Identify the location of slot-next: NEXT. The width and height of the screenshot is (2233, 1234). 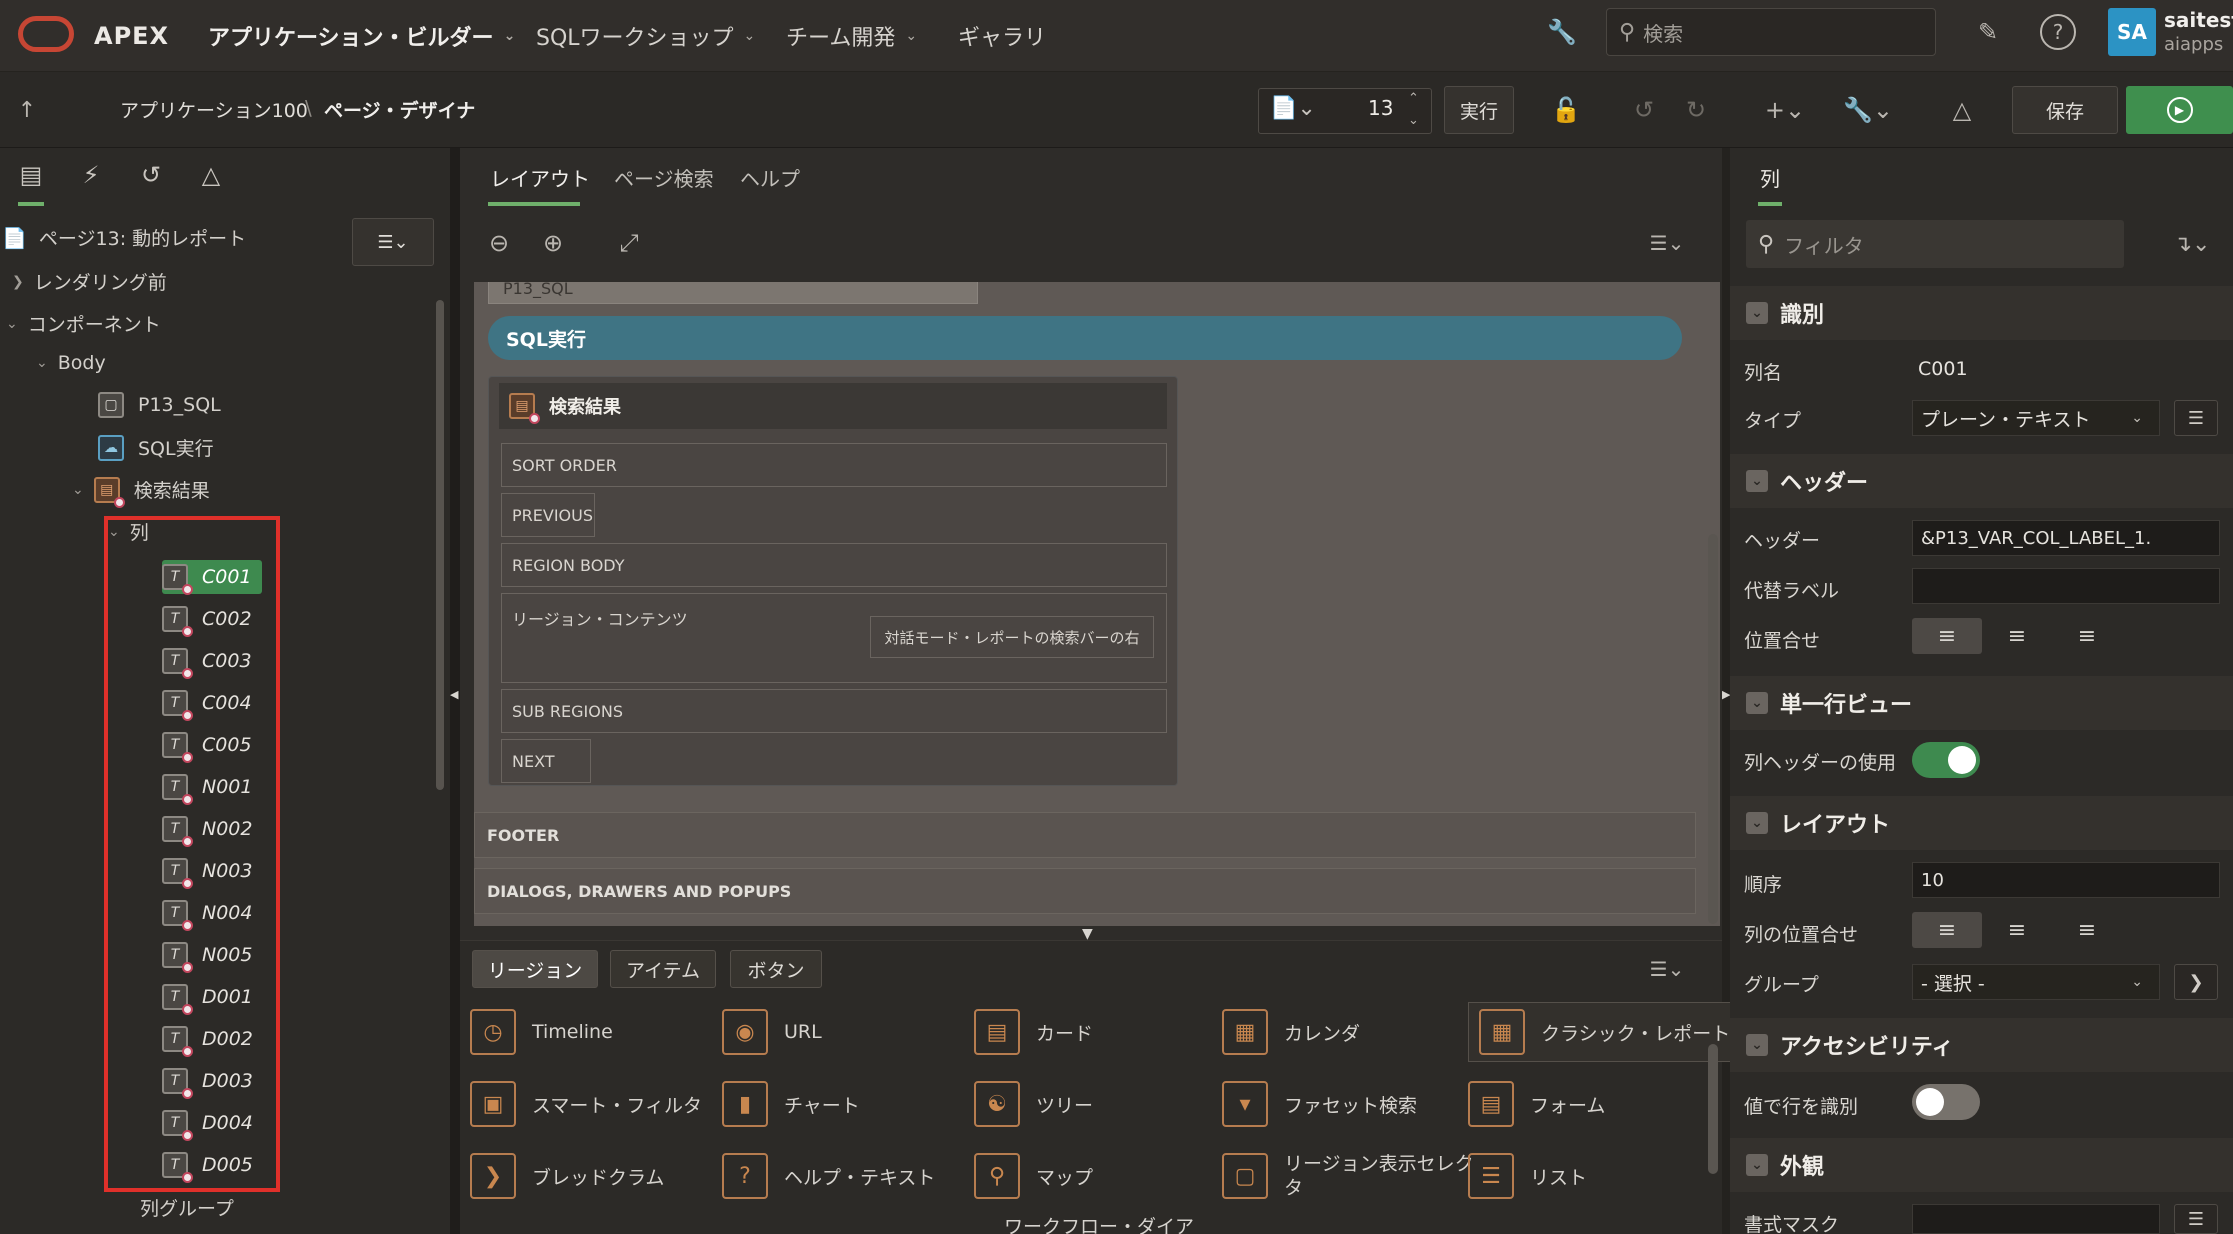
(546, 761).